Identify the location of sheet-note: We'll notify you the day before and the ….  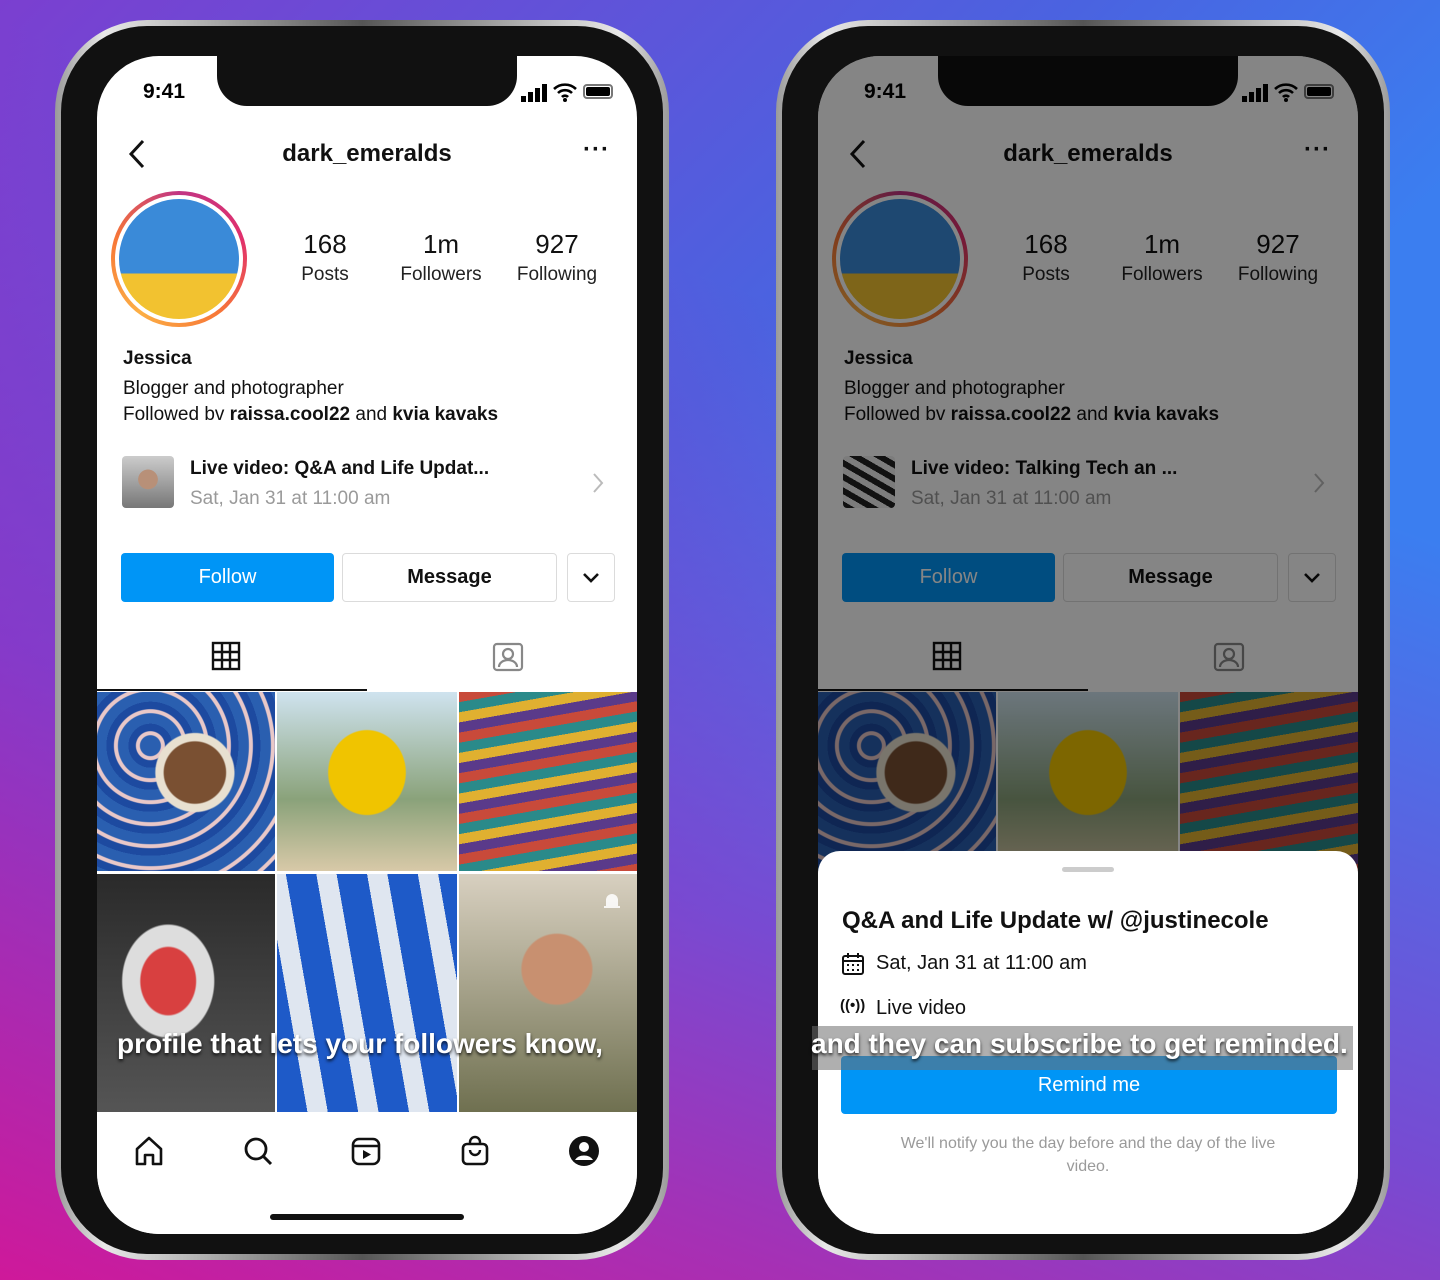
(1088, 1155).